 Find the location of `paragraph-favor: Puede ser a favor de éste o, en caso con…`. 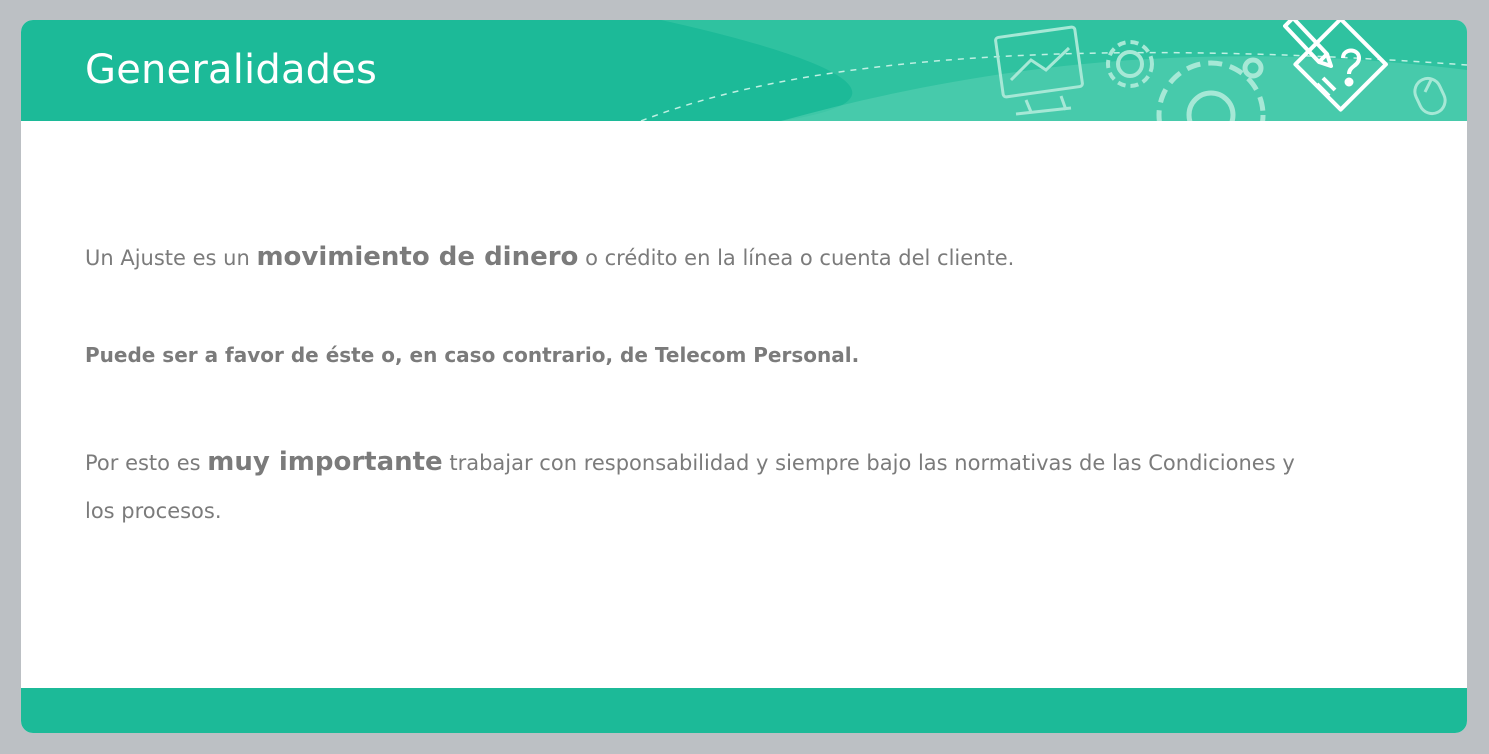

paragraph-favor: Puede ser a favor de éste o, en caso con… is located at coordinates (472, 355).